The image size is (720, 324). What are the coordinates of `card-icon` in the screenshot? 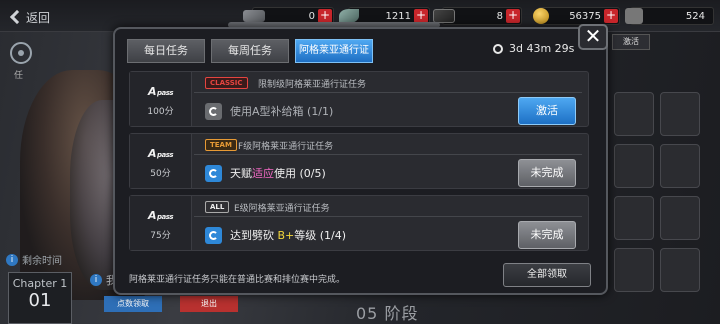 It's located at (444, 16).